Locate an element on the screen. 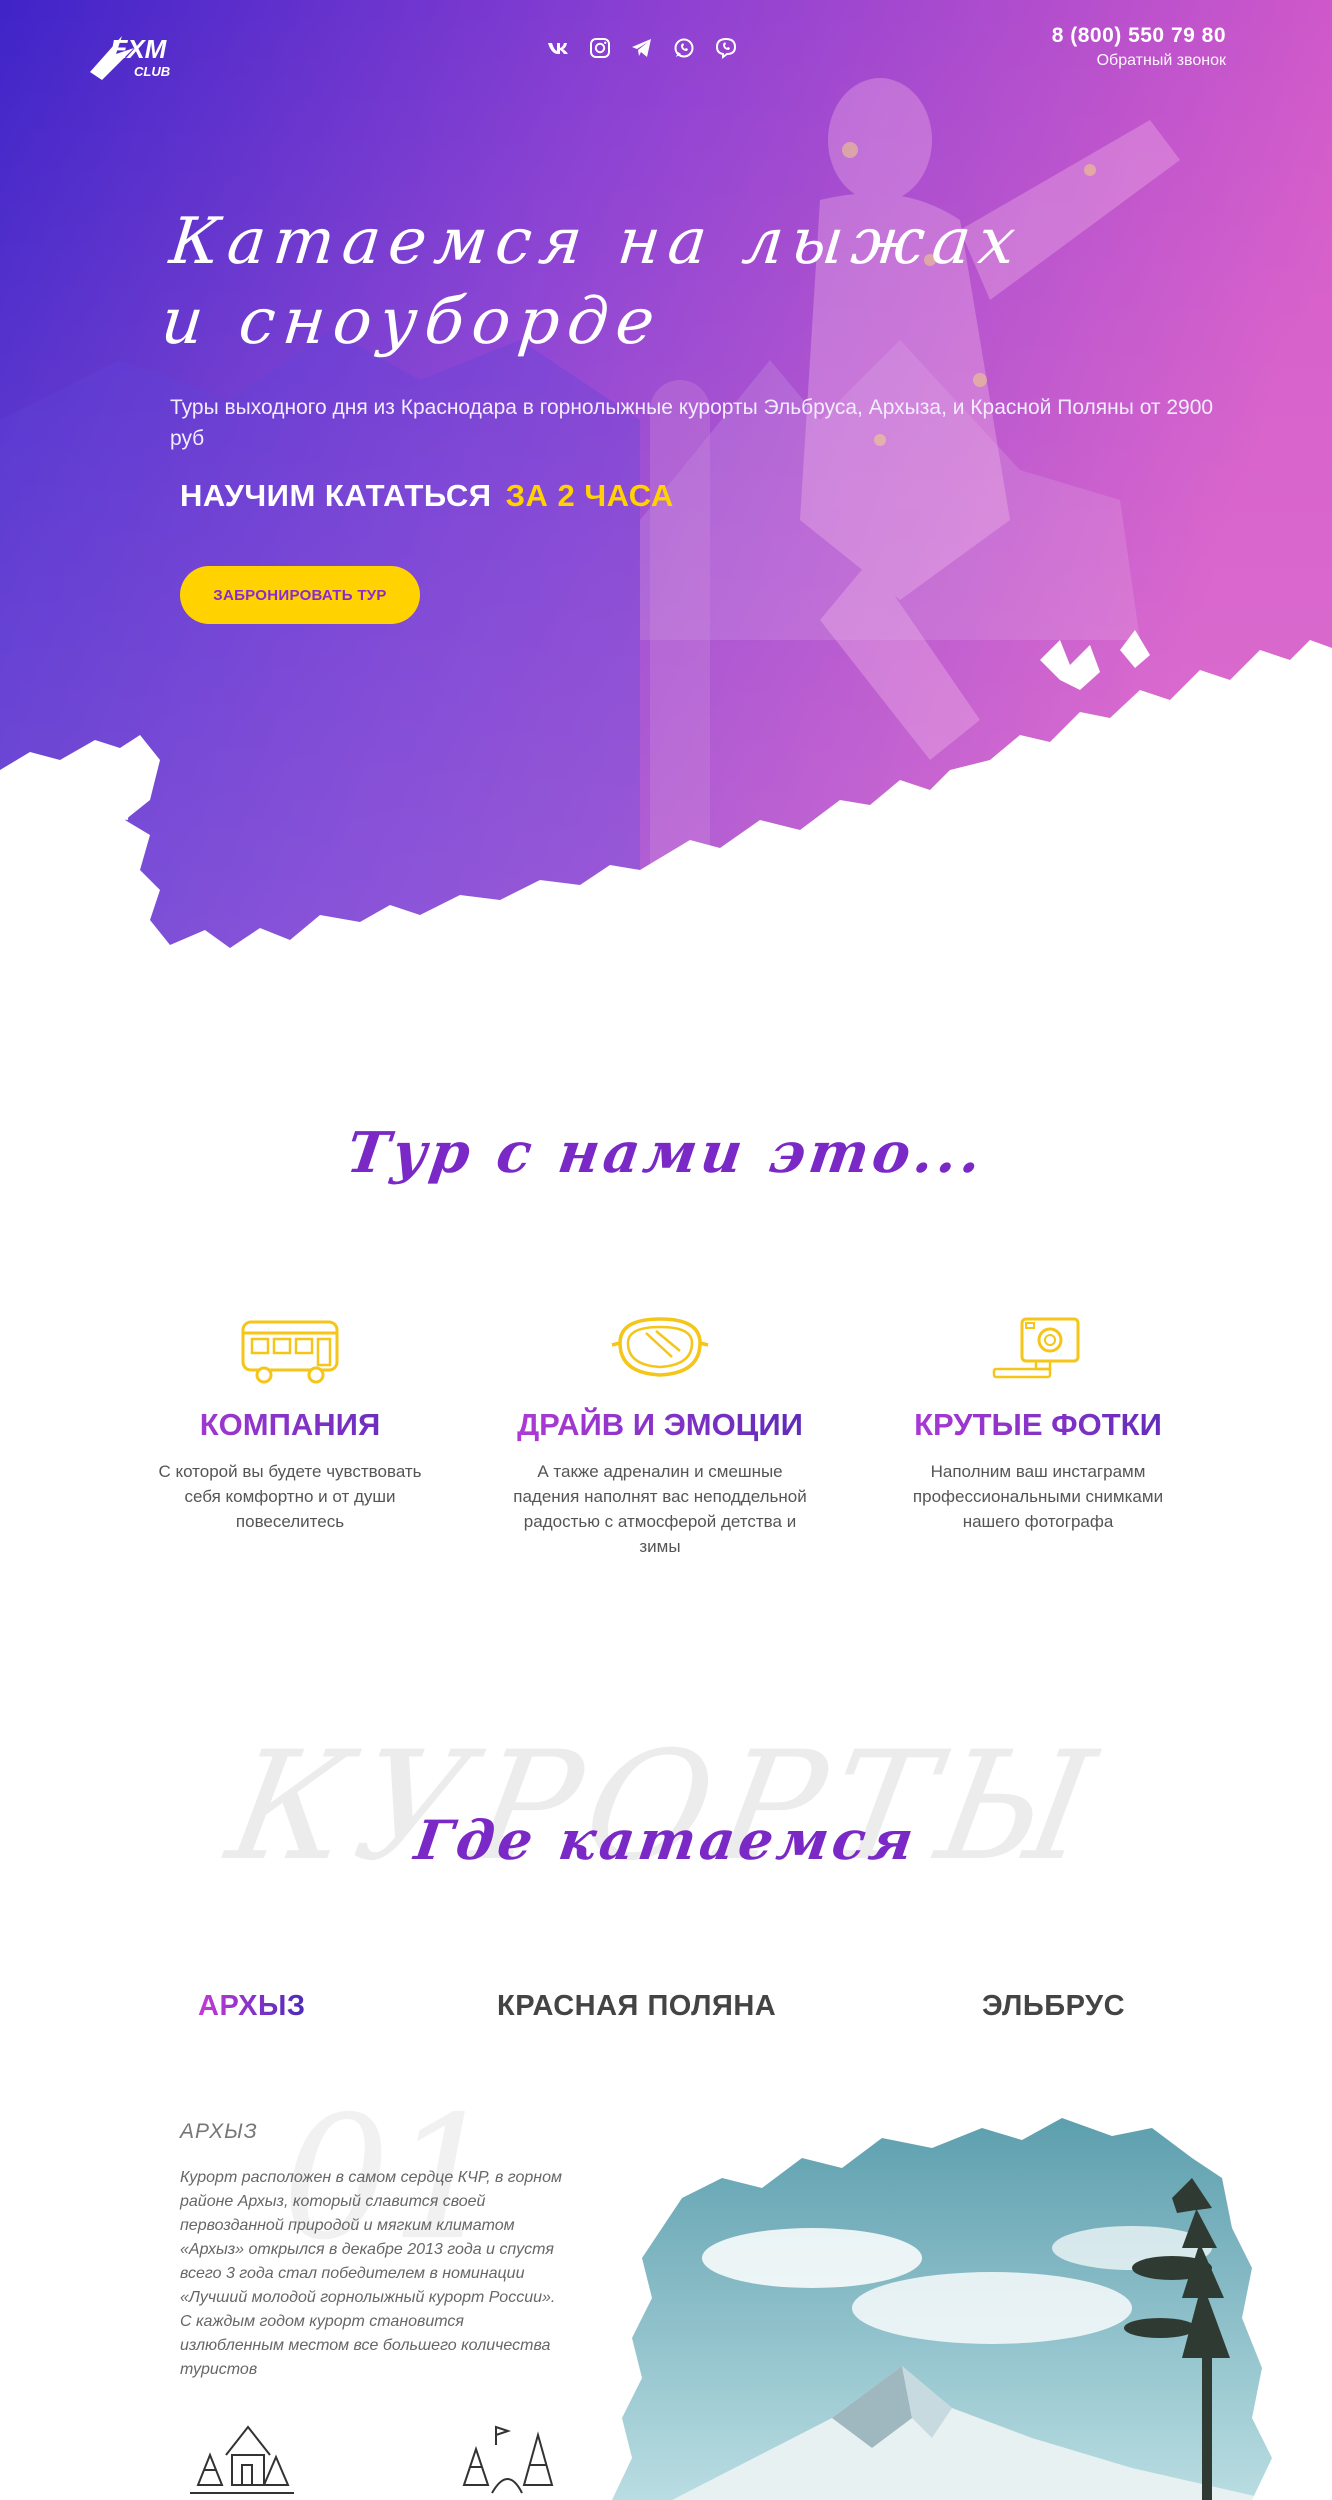 Image resolution: width=1332 pixels, height=2500 pixels. feature-title: КОМПАНИЯ is located at coordinates (290, 1425).